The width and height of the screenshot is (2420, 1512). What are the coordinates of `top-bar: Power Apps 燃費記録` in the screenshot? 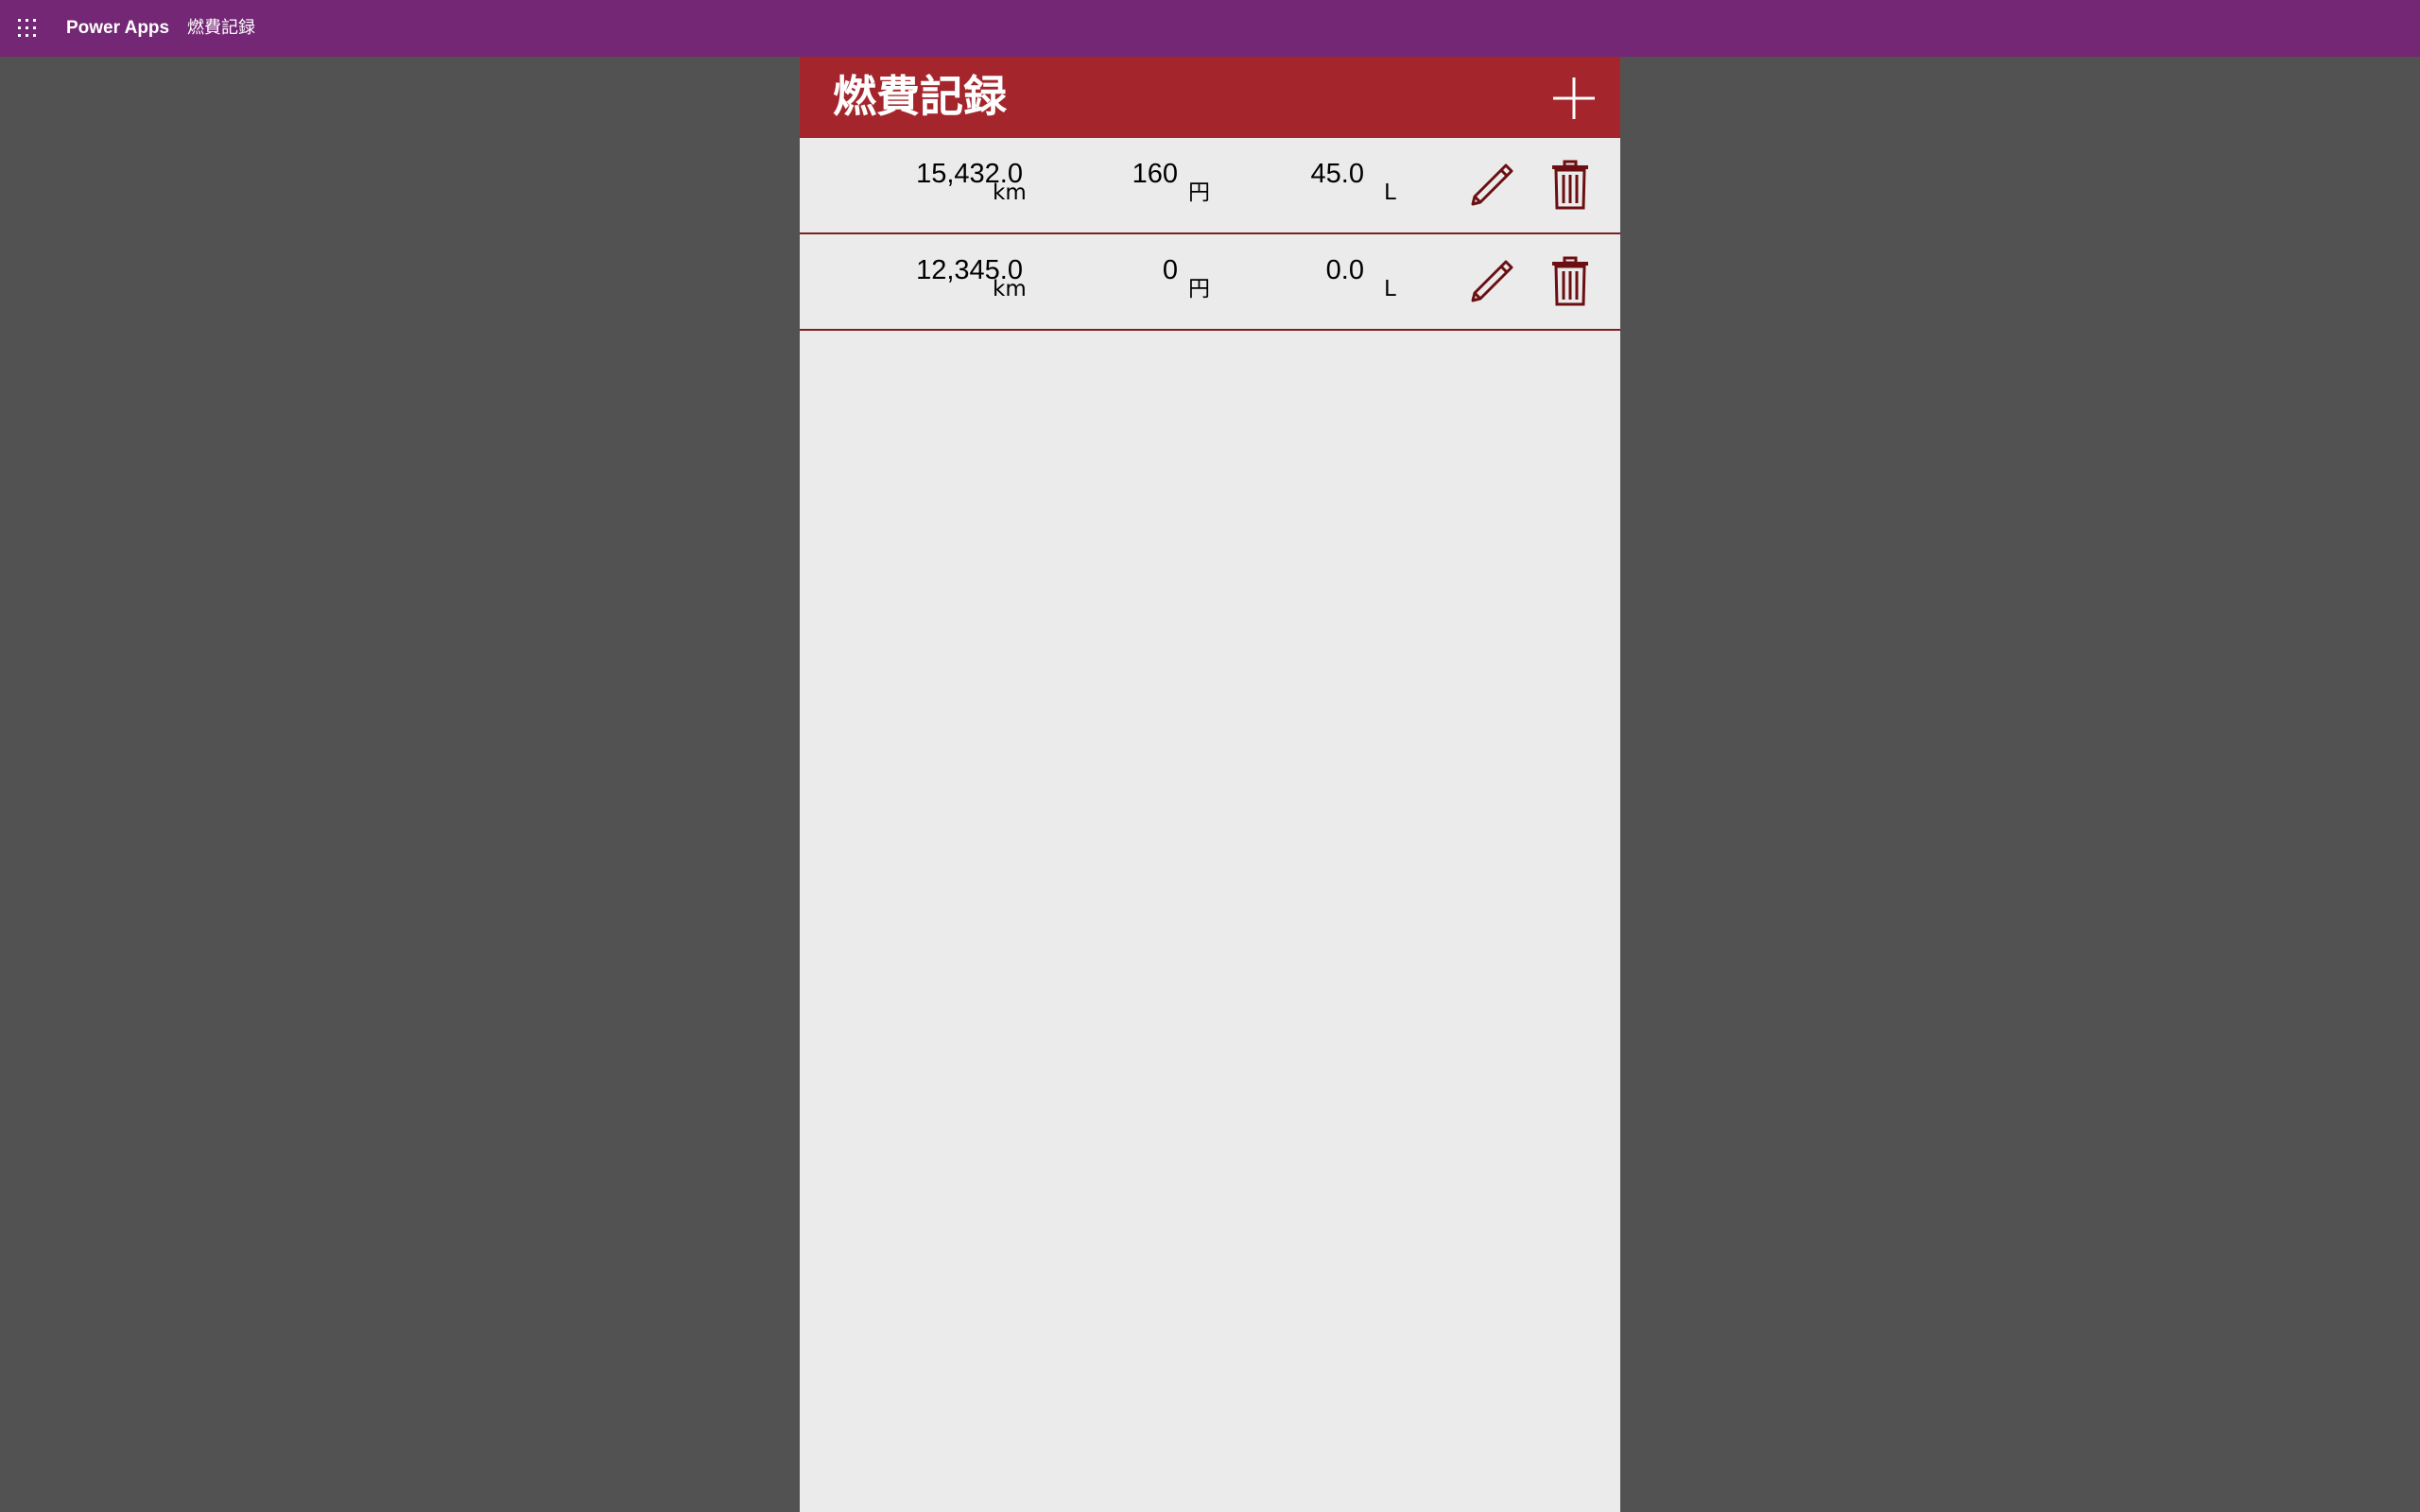 It's located at (1210, 28).